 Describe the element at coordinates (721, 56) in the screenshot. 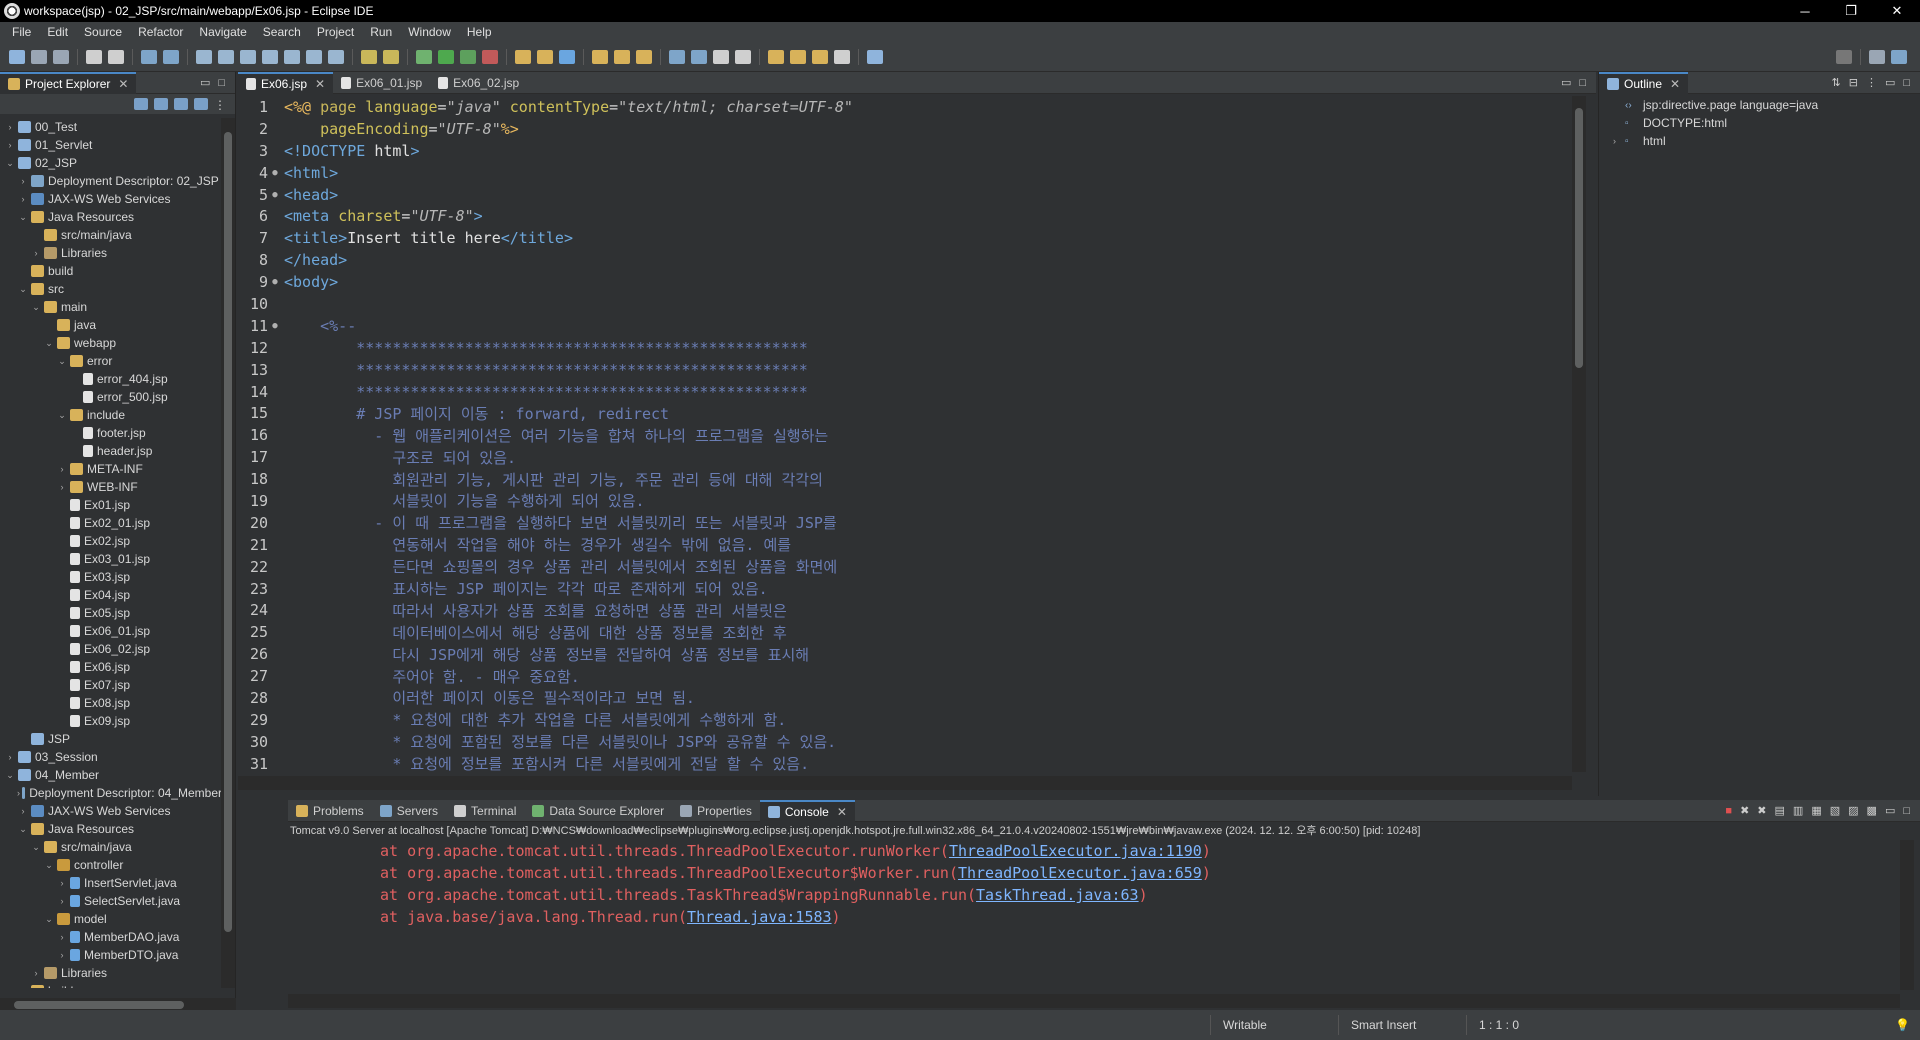

I see `pin-icon` at that location.